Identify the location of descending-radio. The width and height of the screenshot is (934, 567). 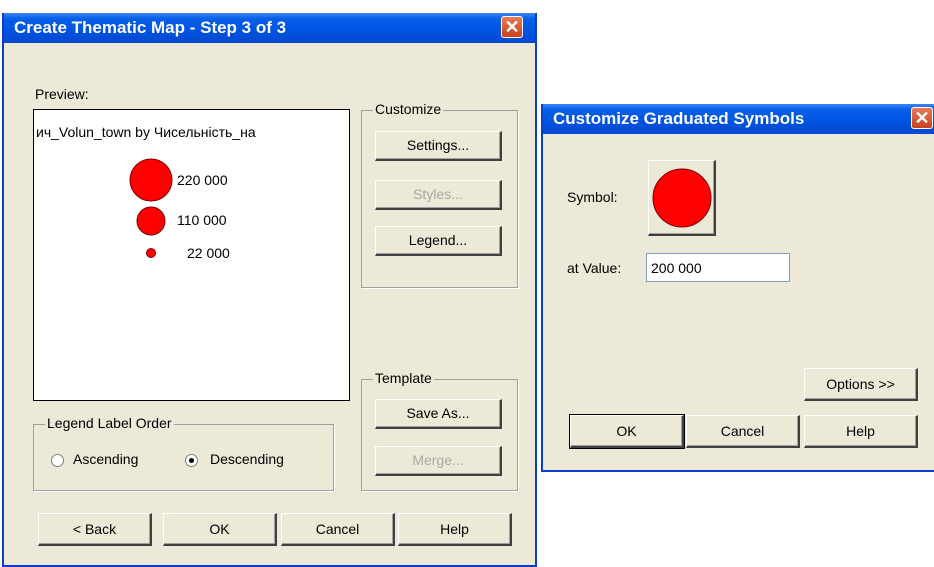
(191, 460).